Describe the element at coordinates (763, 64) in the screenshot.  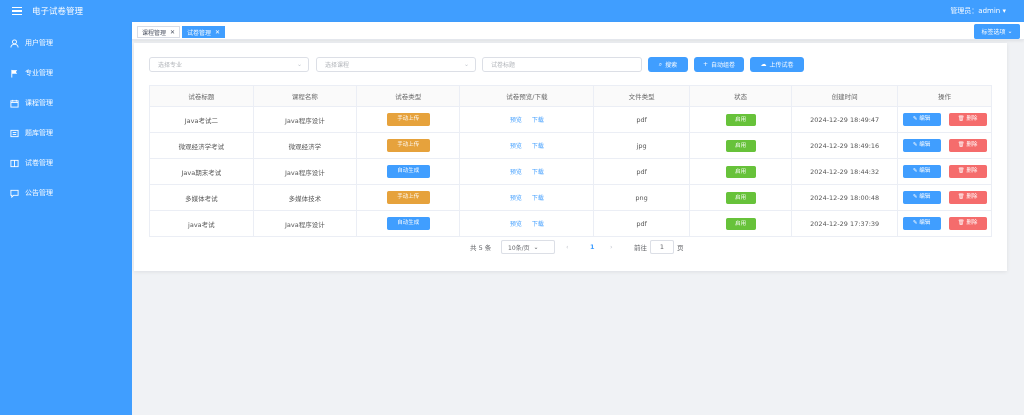
I see `cloud-upload-icon: ☁` at that location.